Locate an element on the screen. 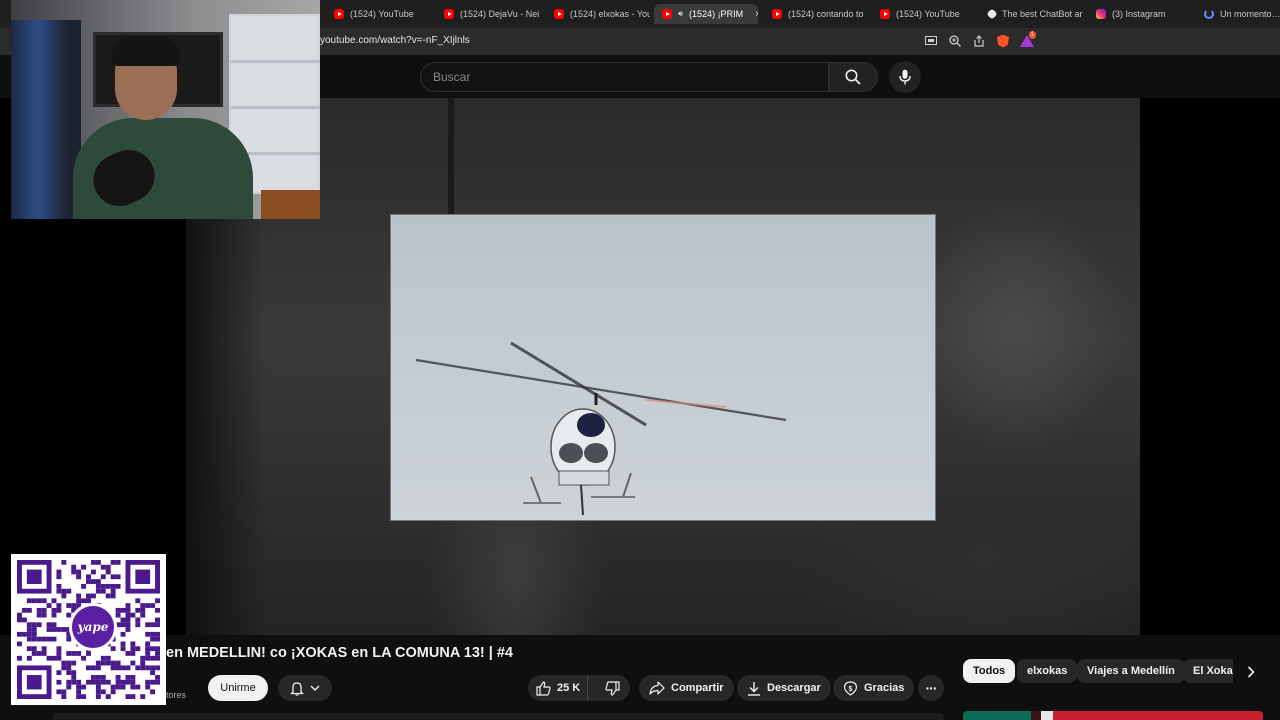 The height and width of the screenshot is (720, 1280). speaker-icon: 🔊︎ is located at coordinates (680, 14).